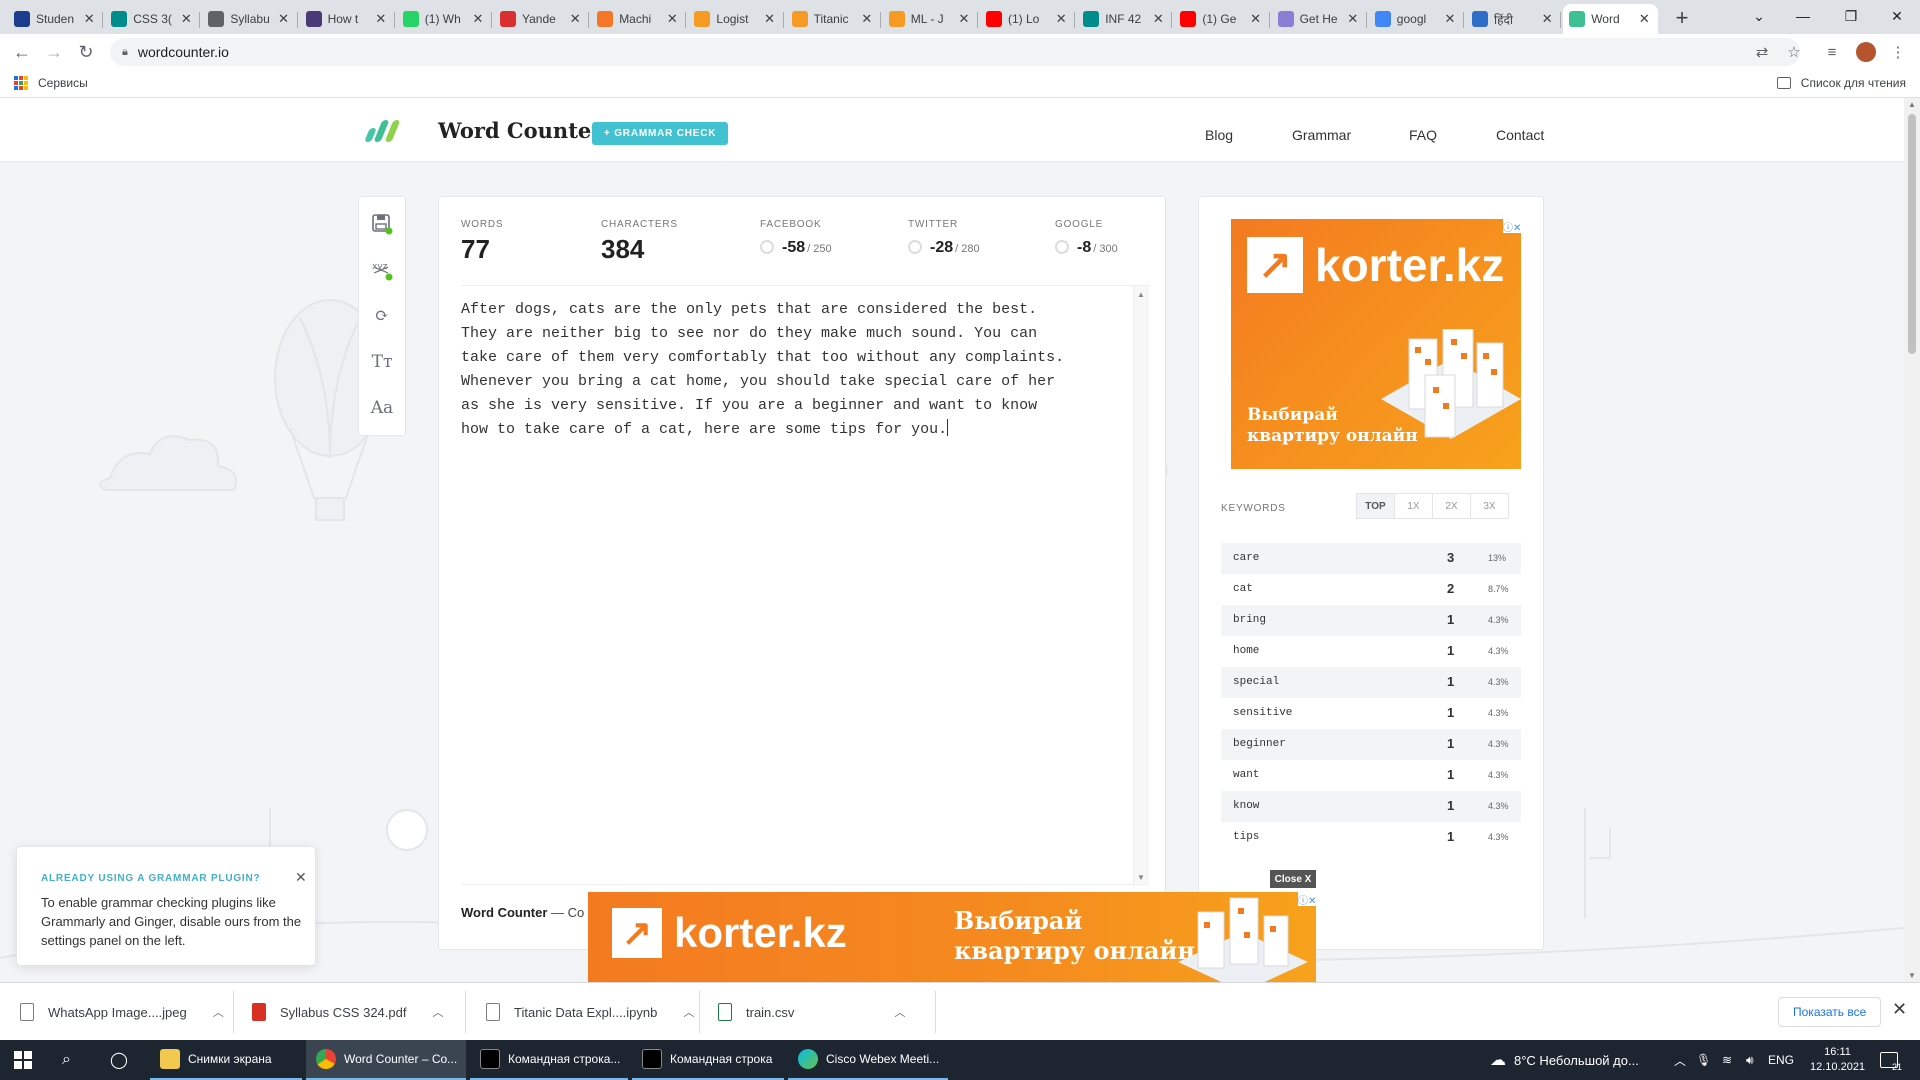 This screenshot has width=1920, height=1080. What do you see at coordinates (1898, 52) in the screenshot?
I see `menu-kebab-icon: ⋮` at bounding box center [1898, 52].